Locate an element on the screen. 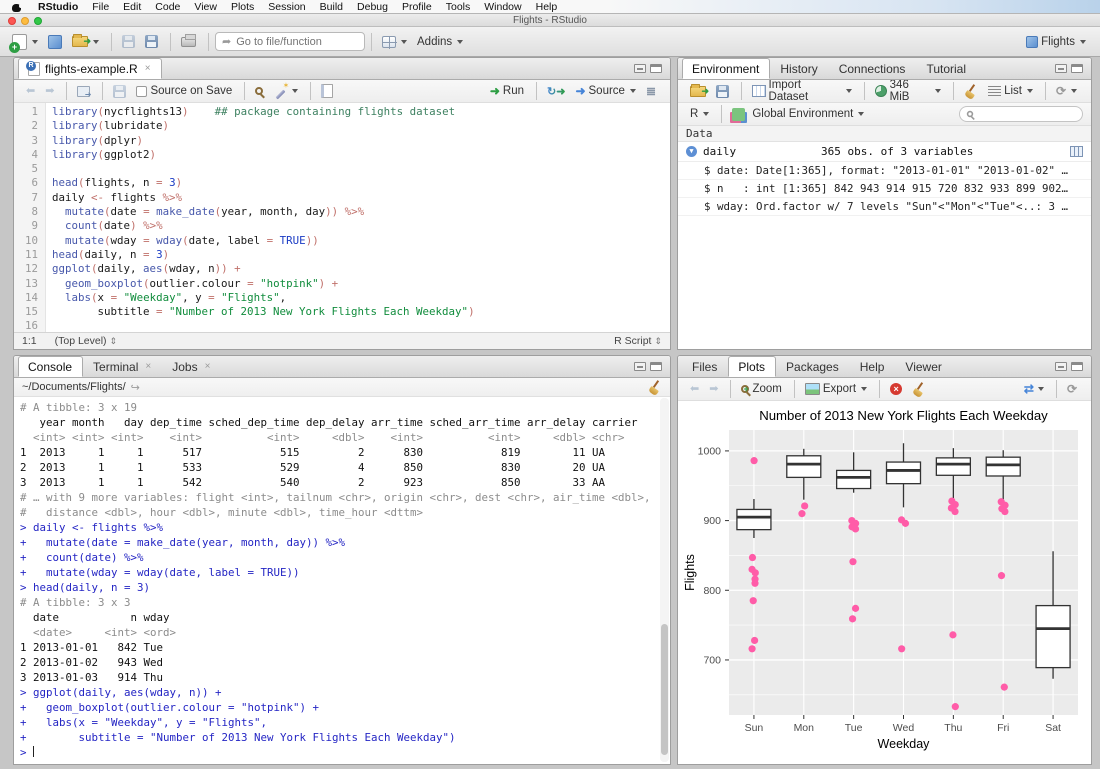 The height and width of the screenshot is (769, 1100). menu-tools: Tools is located at coordinates (458, 7).